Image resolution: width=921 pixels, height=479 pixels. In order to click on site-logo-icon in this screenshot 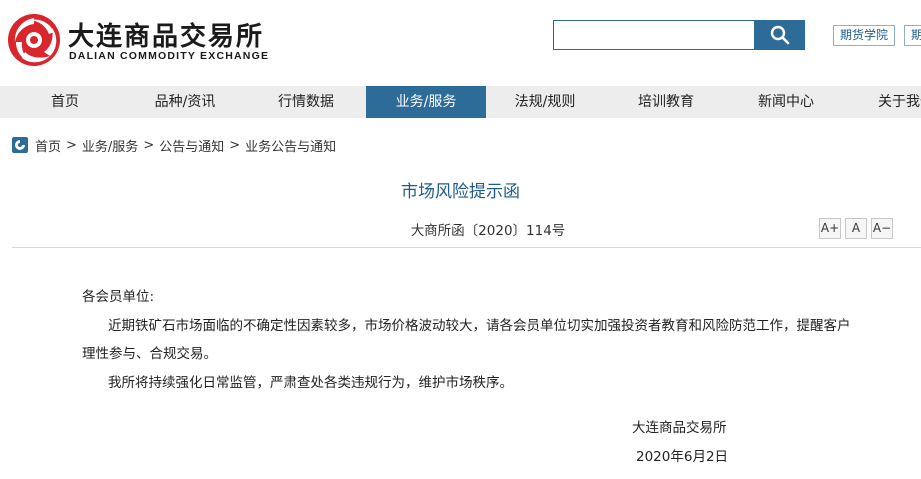, I will do `click(20, 145)`.